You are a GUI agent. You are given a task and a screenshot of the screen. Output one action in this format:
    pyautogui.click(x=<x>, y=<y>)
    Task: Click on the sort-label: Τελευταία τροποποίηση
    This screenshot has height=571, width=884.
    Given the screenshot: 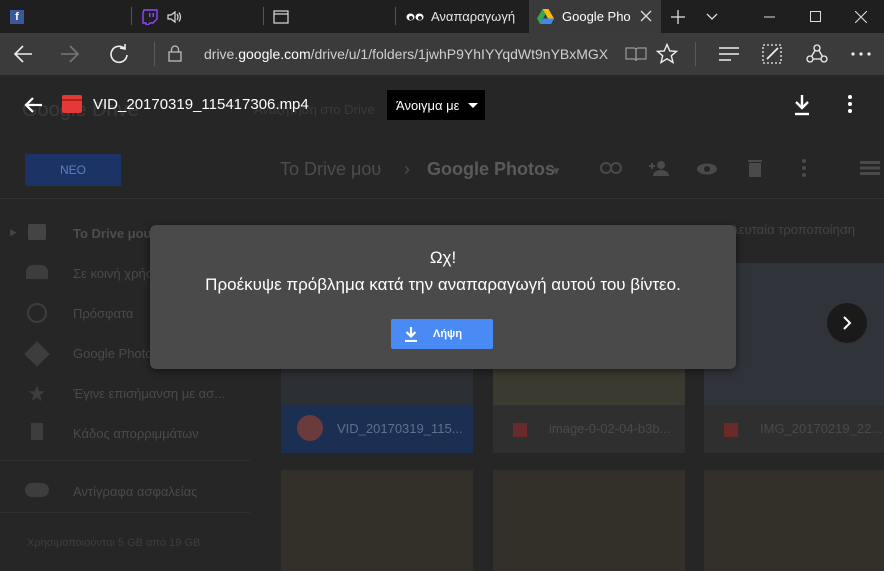 What is the action you would take?
    pyautogui.click(x=787, y=229)
    